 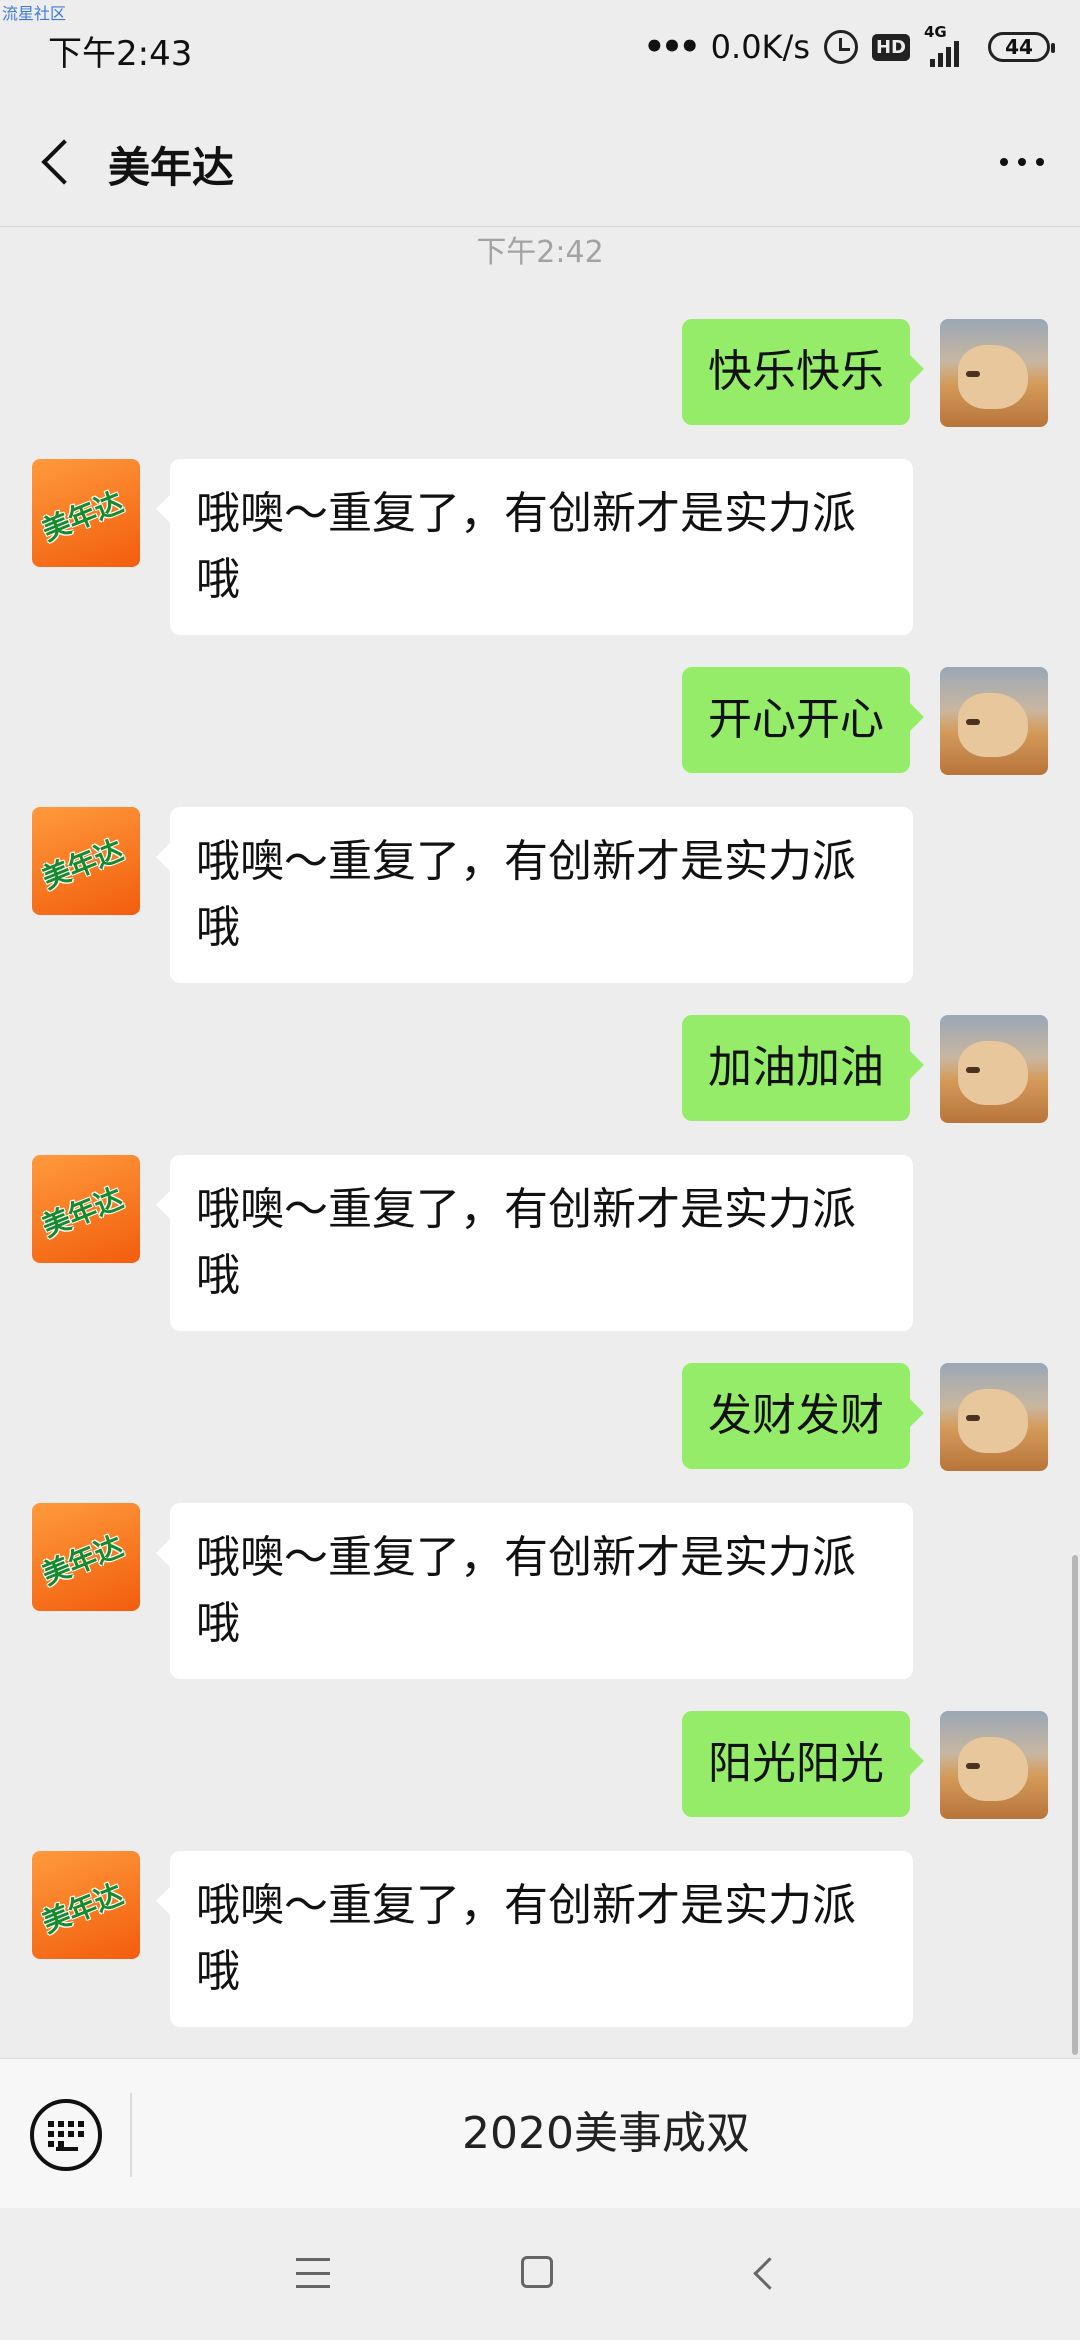 I want to click on network-speed: 0.0K/s, so click(x=760, y=47).